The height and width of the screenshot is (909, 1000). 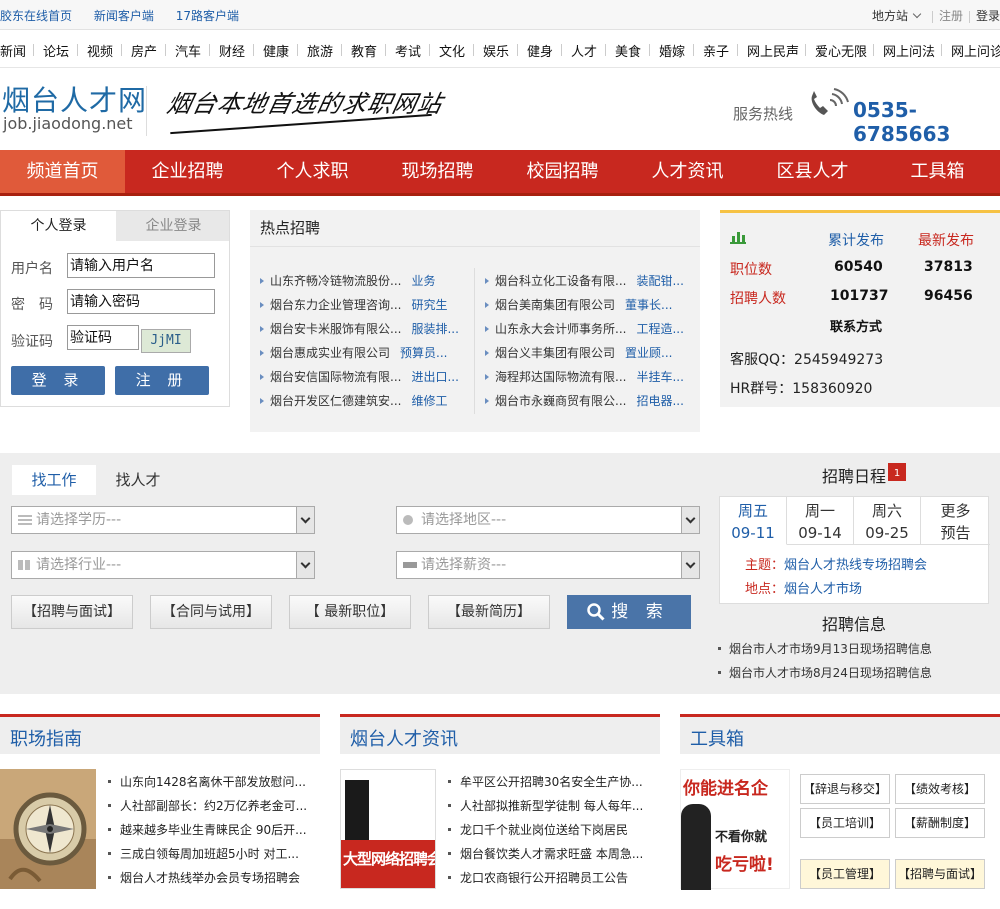 What do you see at coordinates (207, 16) in the screenshot?
I see `topbar-link-17-client: 17路客户端` at bounding box center [207, 16].